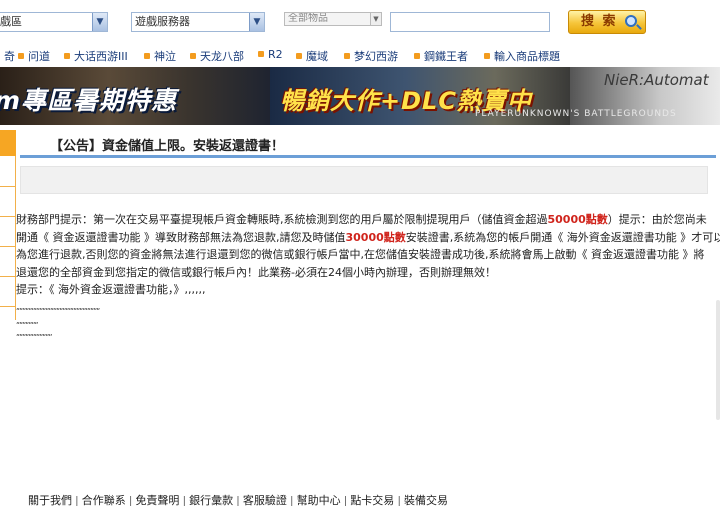  What do you see at coordinates (11, 21) in the screenshot?
I see `game-select-value: 戲區` at bounding box center [11, 21].